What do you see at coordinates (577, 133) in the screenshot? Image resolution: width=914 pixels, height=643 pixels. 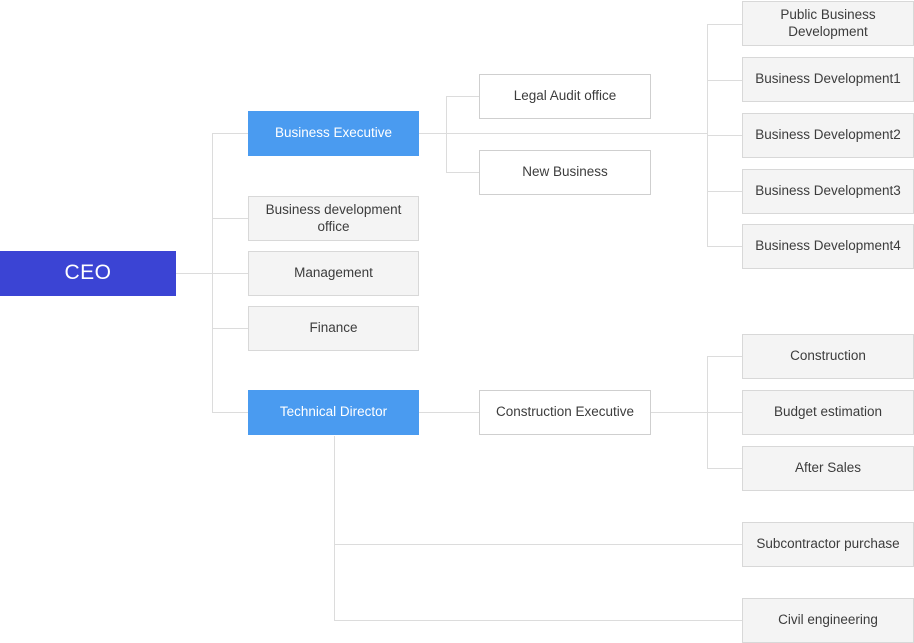 I see `connector-business-executive-to-development-trunk` at bounding box center [577, 133].